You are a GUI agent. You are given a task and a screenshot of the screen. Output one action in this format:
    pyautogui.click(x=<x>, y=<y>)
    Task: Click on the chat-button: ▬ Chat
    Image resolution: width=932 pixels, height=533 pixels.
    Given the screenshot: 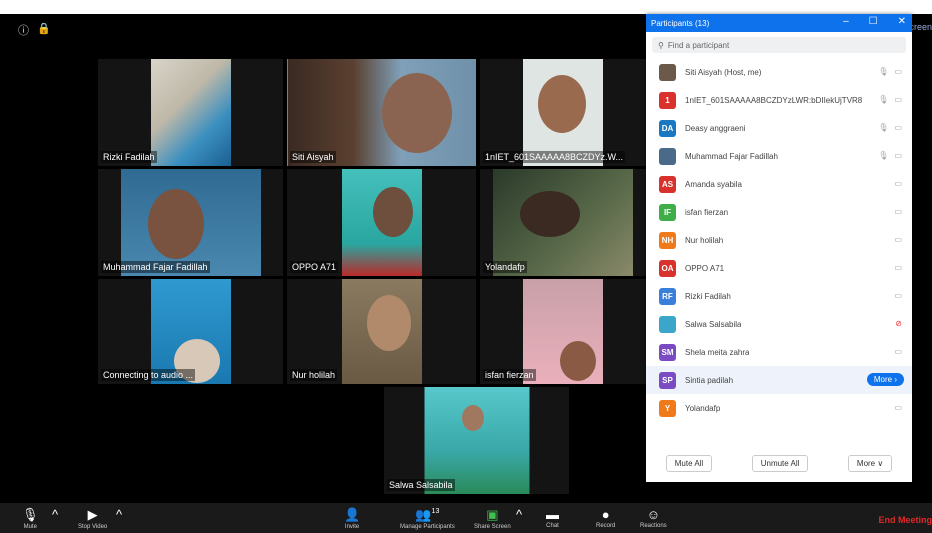 What is the action you would take?
    pyautogui.click(x=552, y=518)
    